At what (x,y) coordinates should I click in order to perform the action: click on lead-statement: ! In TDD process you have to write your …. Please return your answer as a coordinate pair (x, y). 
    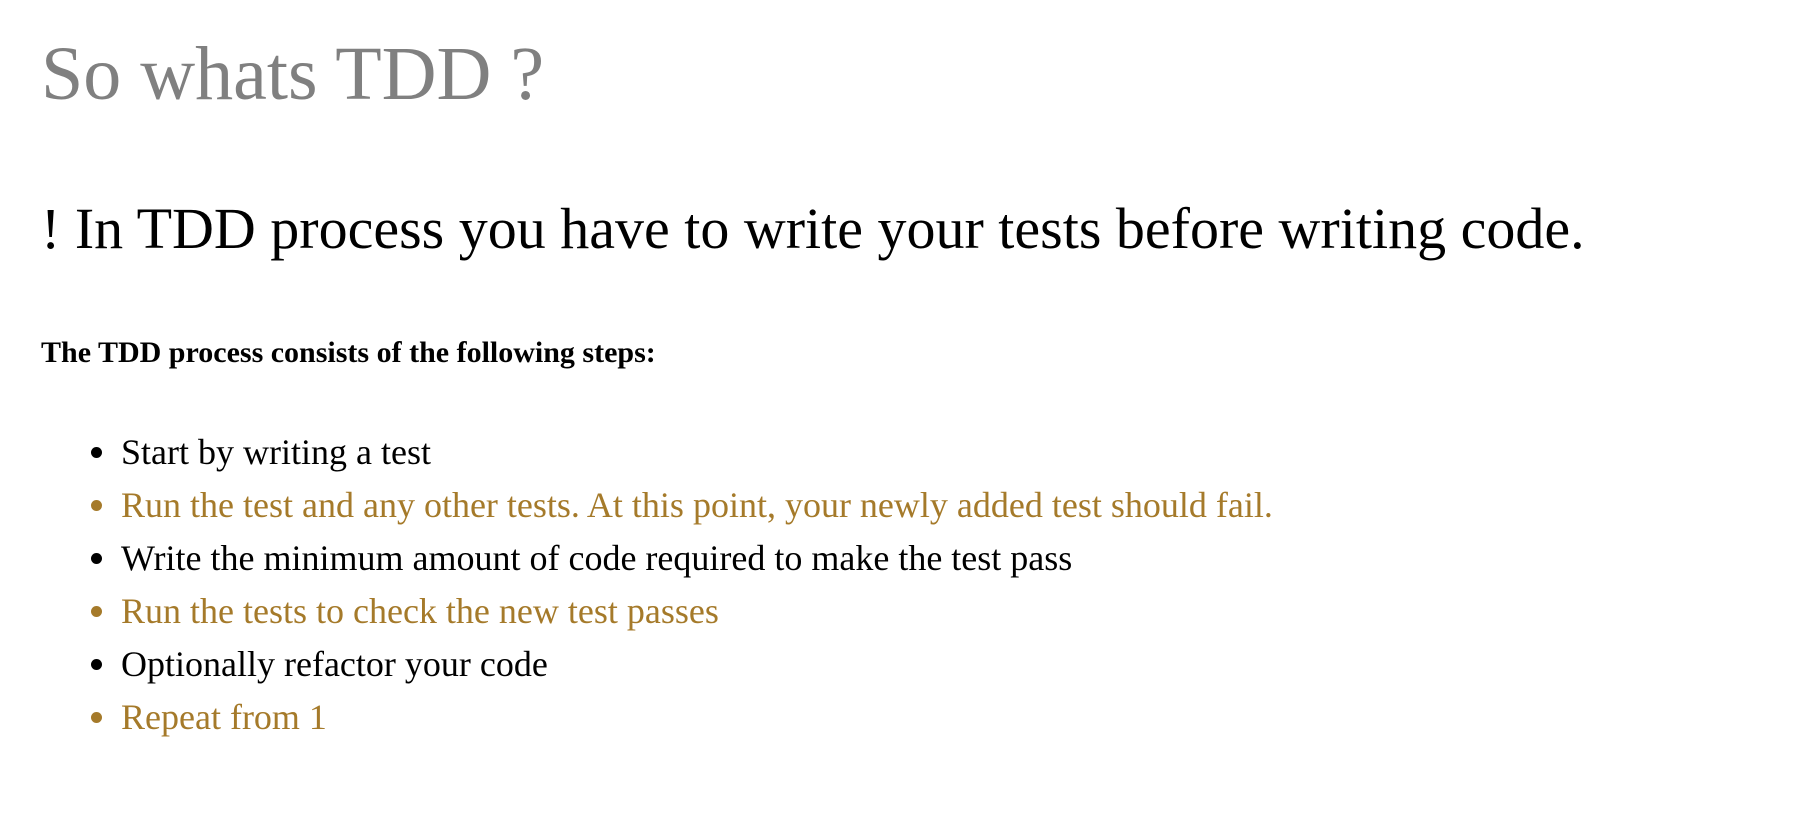
    Looking at the image, I should click on (813, 228).